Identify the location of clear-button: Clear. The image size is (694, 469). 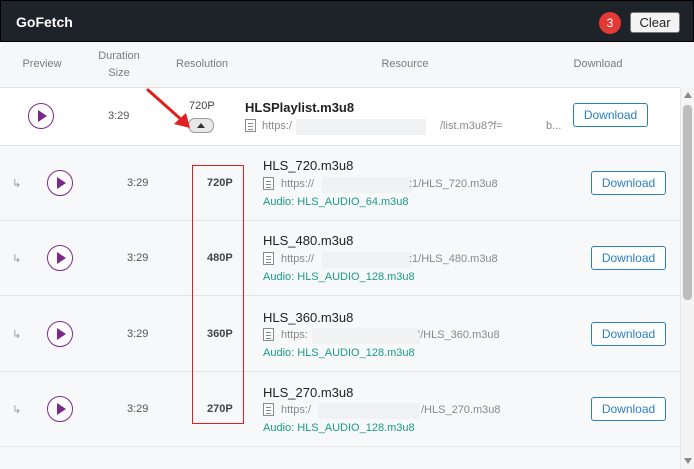
(655, 22).